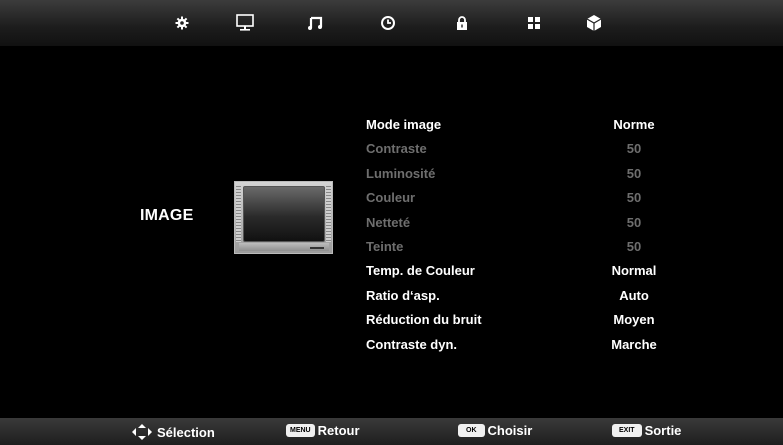 The image size is (783, 445). What do you see at coordinates (531, 321) in the screenshot?
I see `menu-item-noise-reduction: Réduction du bruit Moyen` at bounding box center [531, 321].